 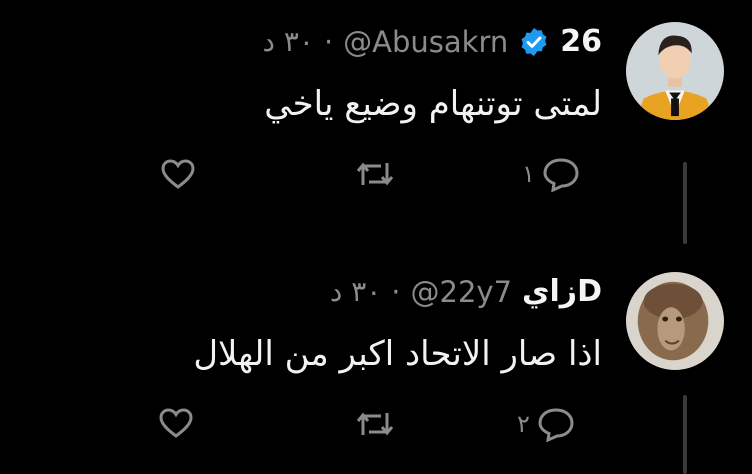 I want to click on man-orange-suit-avatar, so click(x=675, y=71).